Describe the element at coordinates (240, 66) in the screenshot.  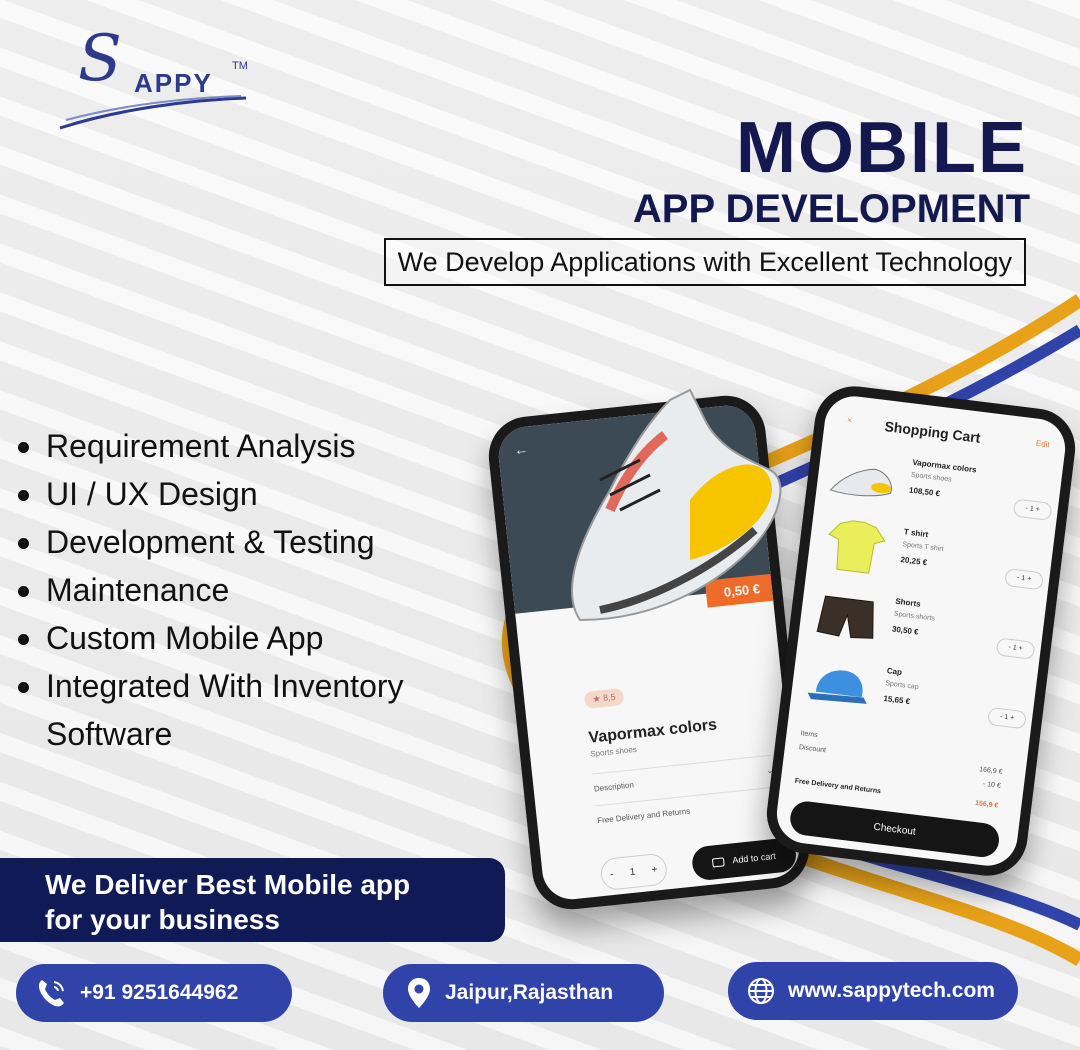
I see `logo-trademark: TM` at that location.